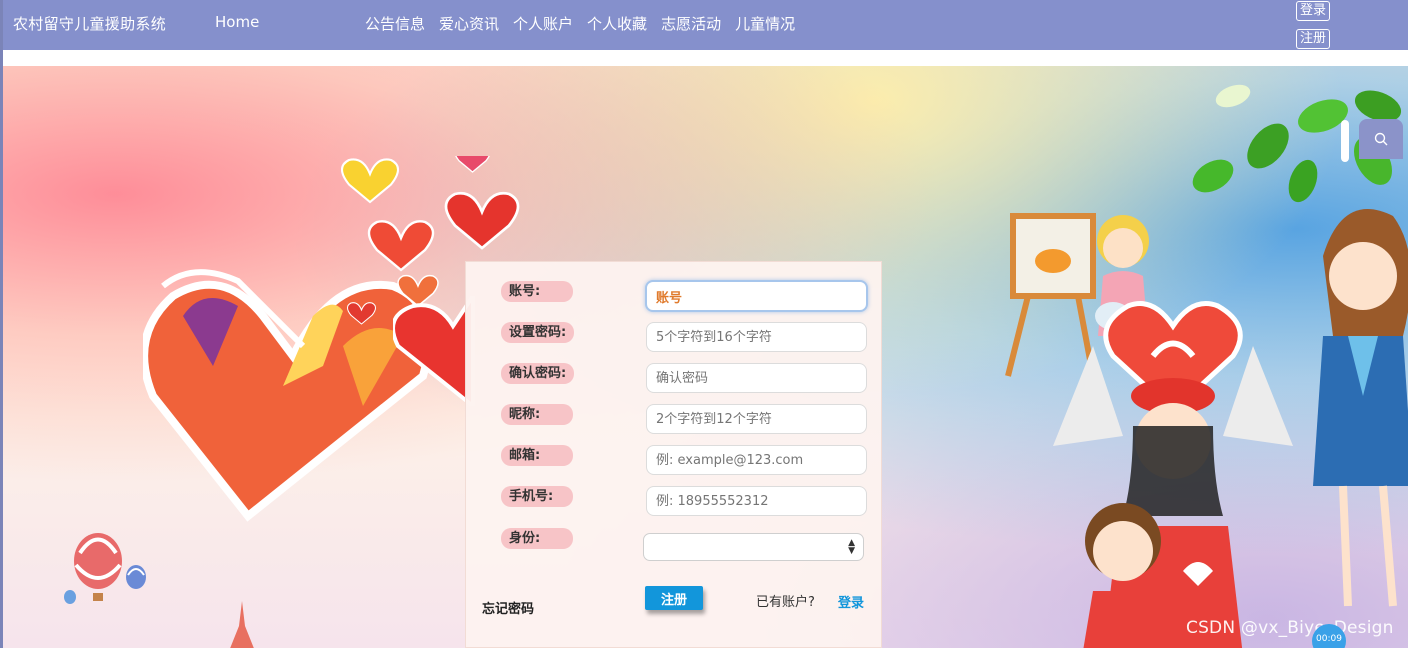  Describe the element at coordinates (691, 23) in the screenshot. I see `nav-item-volunteer: 志愿活动` at that location.